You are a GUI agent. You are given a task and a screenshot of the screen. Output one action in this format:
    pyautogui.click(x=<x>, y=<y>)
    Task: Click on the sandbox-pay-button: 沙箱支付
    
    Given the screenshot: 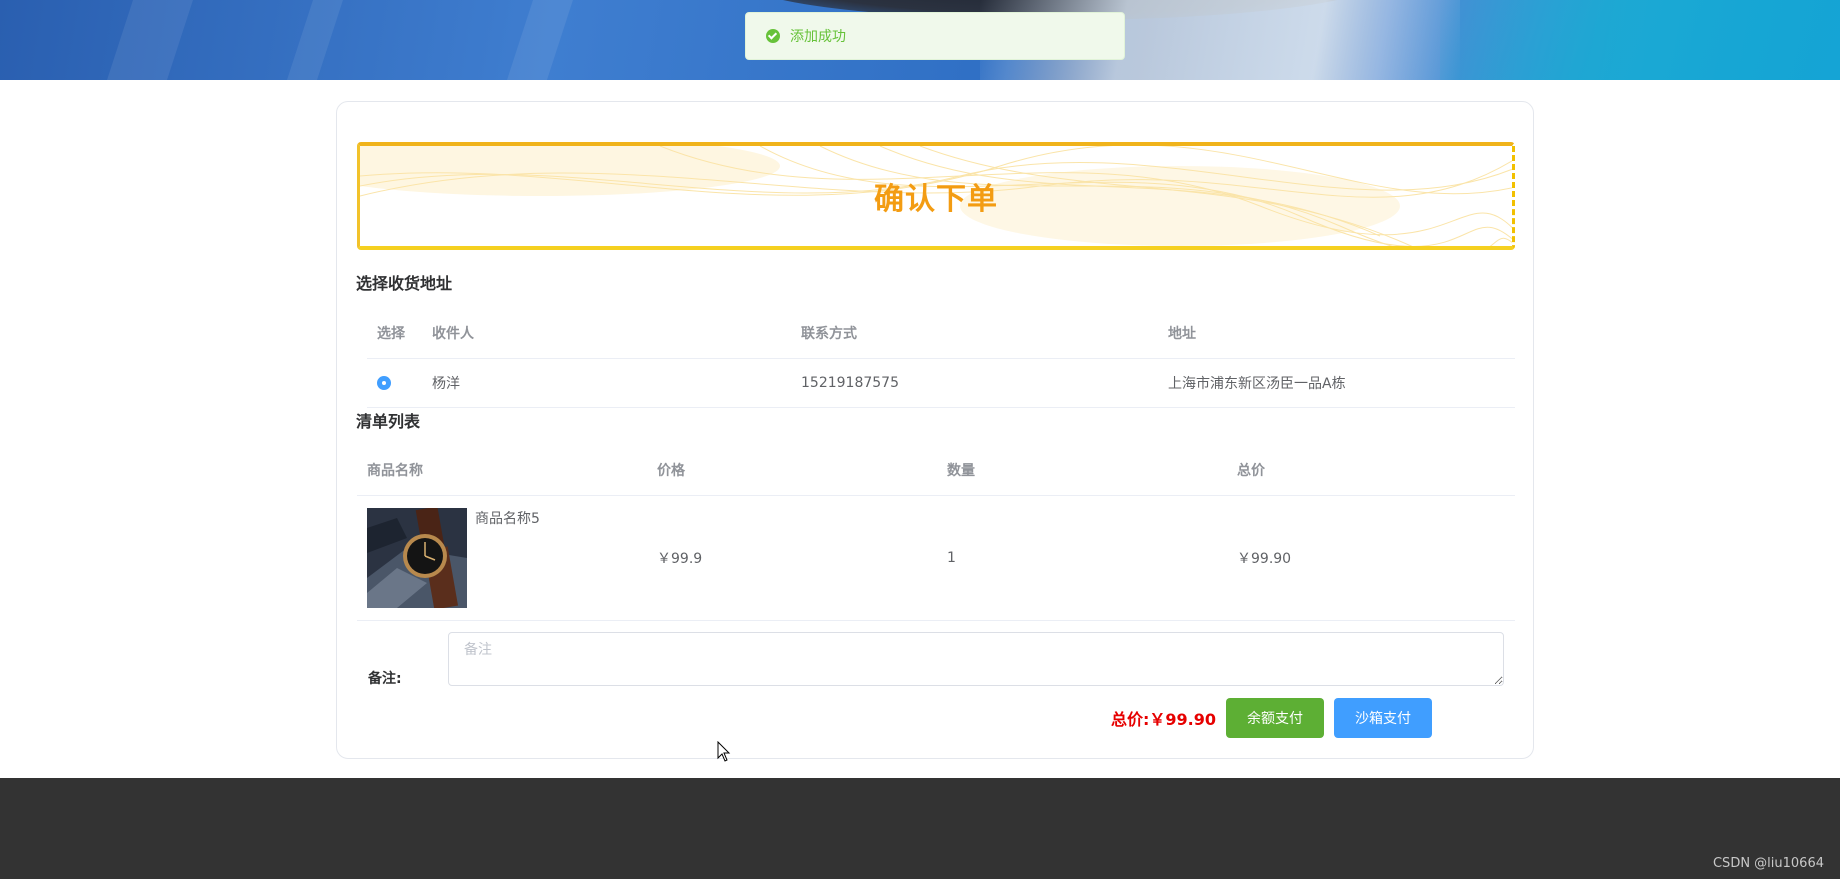 What is the action you would take?
    pyautogui.click(x=1383, y=718)
    